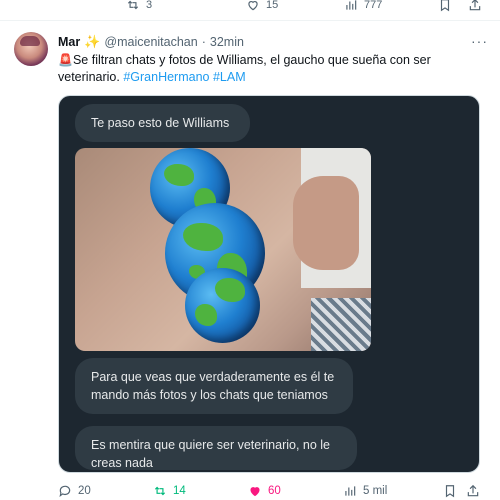  What do you see at coordinates (84, 491) in the screenshot?
I see `reply-count: 20` at bounding box center [84, 491].